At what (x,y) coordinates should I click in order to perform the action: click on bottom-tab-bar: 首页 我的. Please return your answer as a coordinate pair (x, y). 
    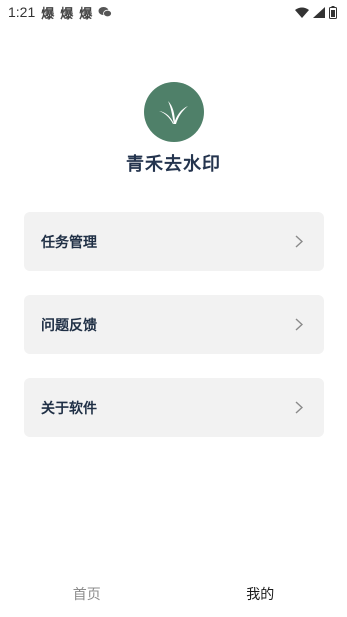
    Looking at the image, I should click on (173, 593).